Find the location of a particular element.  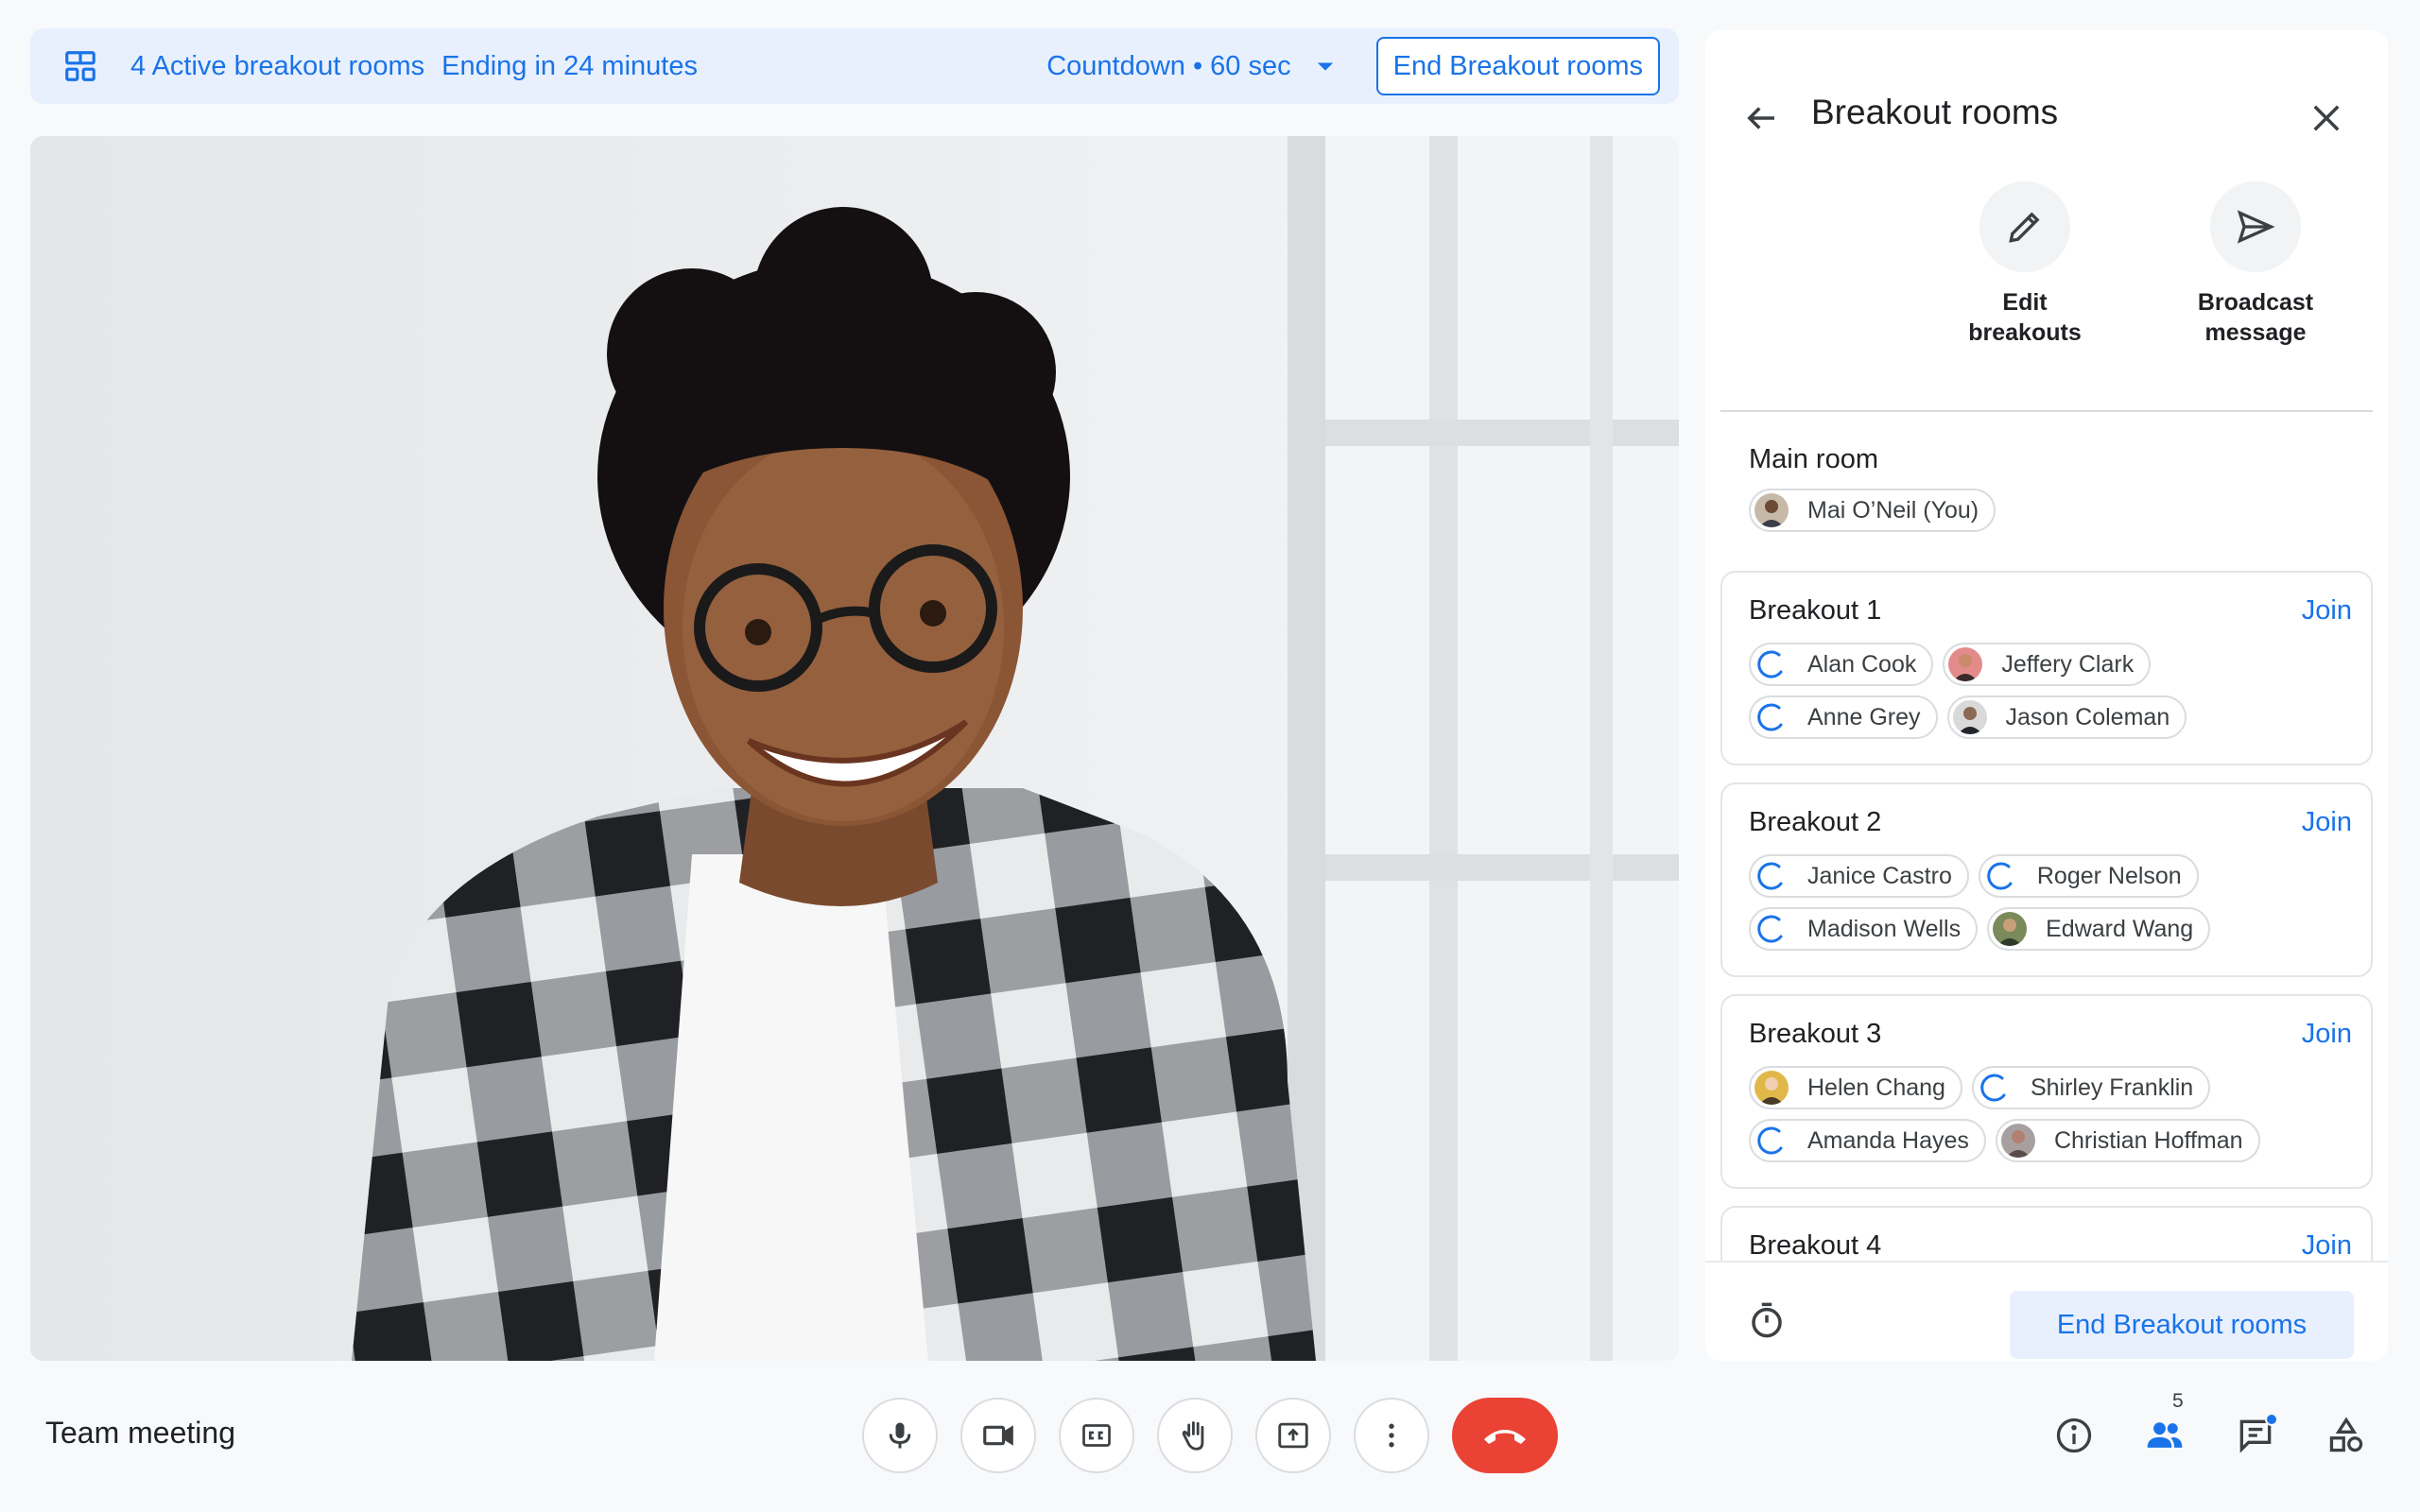

panel-header: Breakout rooms is located at coordinates (2047, 115).